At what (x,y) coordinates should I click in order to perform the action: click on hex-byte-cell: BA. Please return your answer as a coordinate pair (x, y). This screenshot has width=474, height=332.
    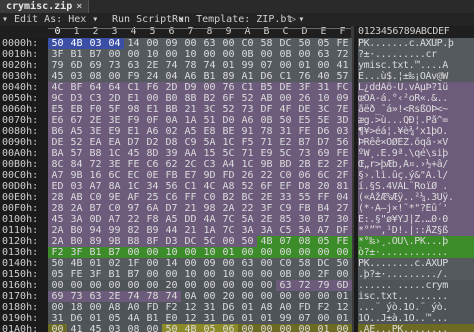
    Looking at the image, I should click on (57, 153).